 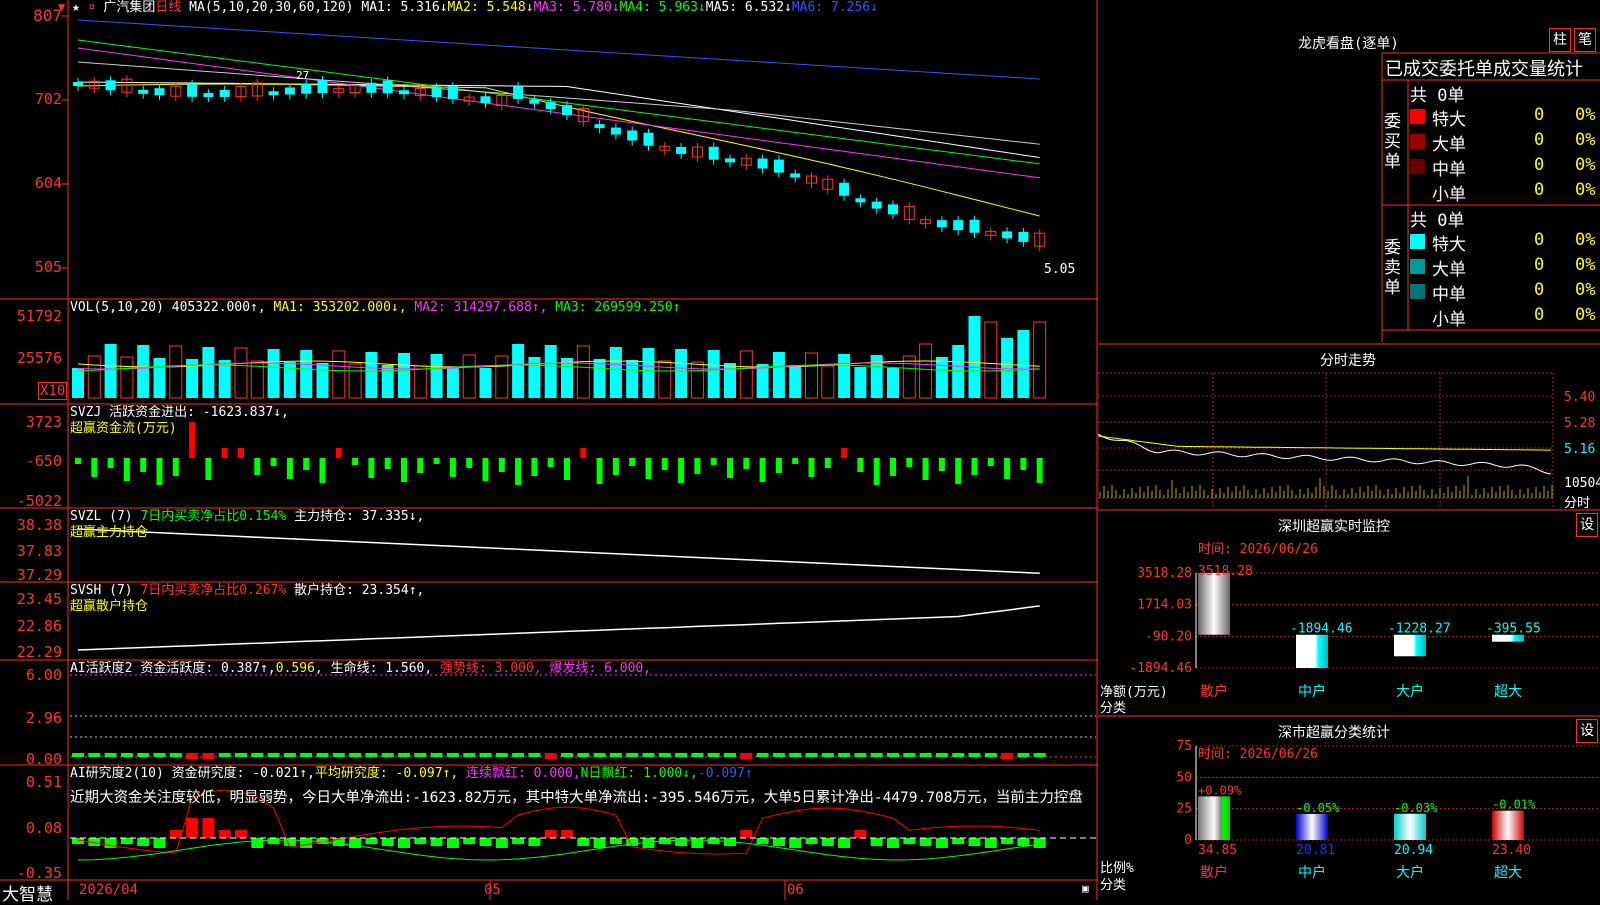 I want to click on svsh-axis-tick: 23.45, so click(x=39, y=599).